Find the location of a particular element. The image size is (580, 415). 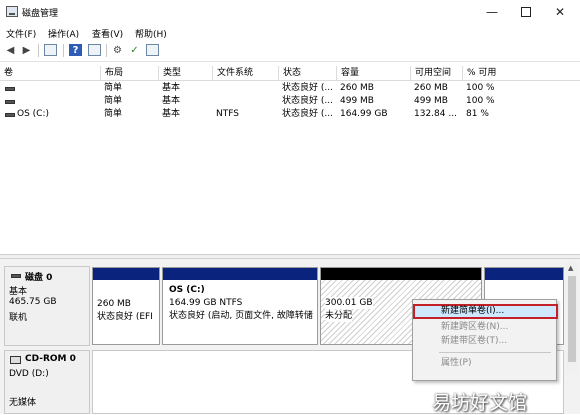

volume-free-space: 499 MB is located at coordinates (431, 101).